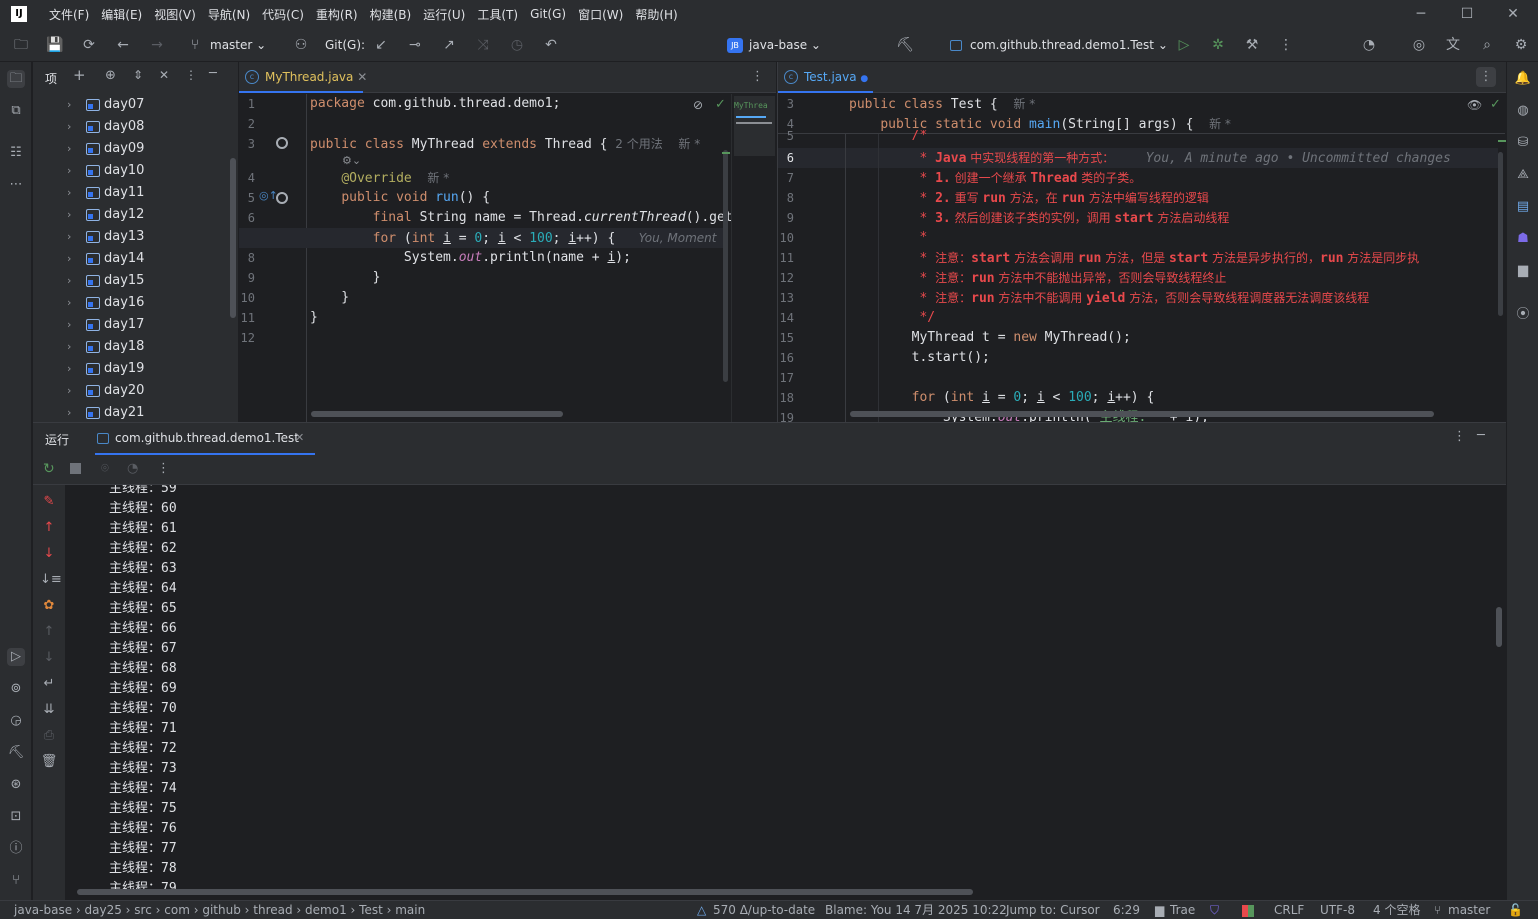 This screenshot has height=919, width=1538. What do you see at coordinates (1419, 45) in the screenshot?
I see `ai-assistant-icon: ◎` at bounding box center [1419, 45].